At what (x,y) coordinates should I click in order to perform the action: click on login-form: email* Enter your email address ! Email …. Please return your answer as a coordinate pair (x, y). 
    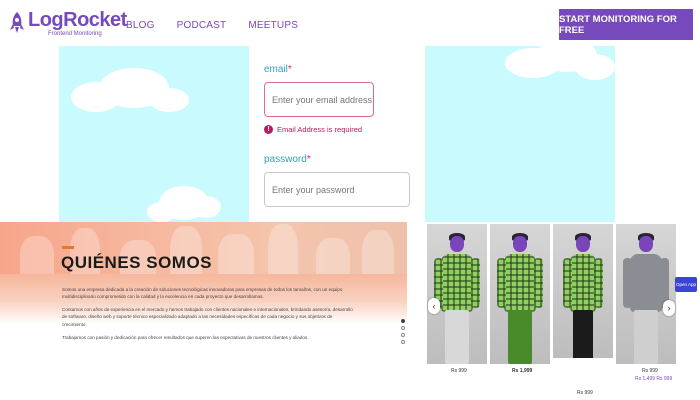
    Looking at the image, I should click on (337, 126).